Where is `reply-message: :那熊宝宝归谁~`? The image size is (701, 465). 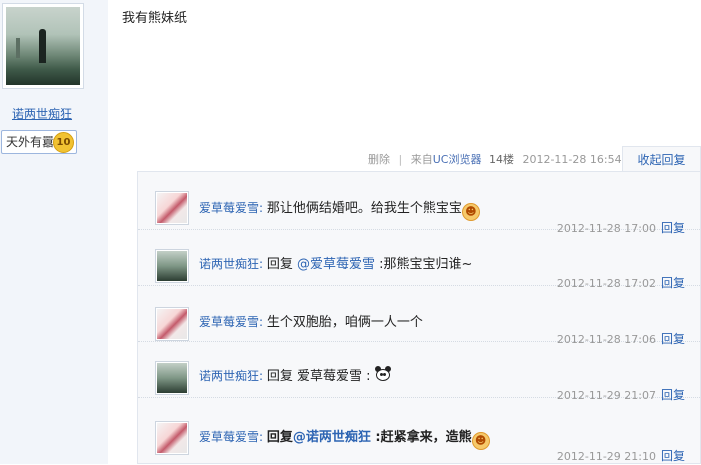
reply-message: :那熊宝宝归谁~ is located at coordinates (424, 264).